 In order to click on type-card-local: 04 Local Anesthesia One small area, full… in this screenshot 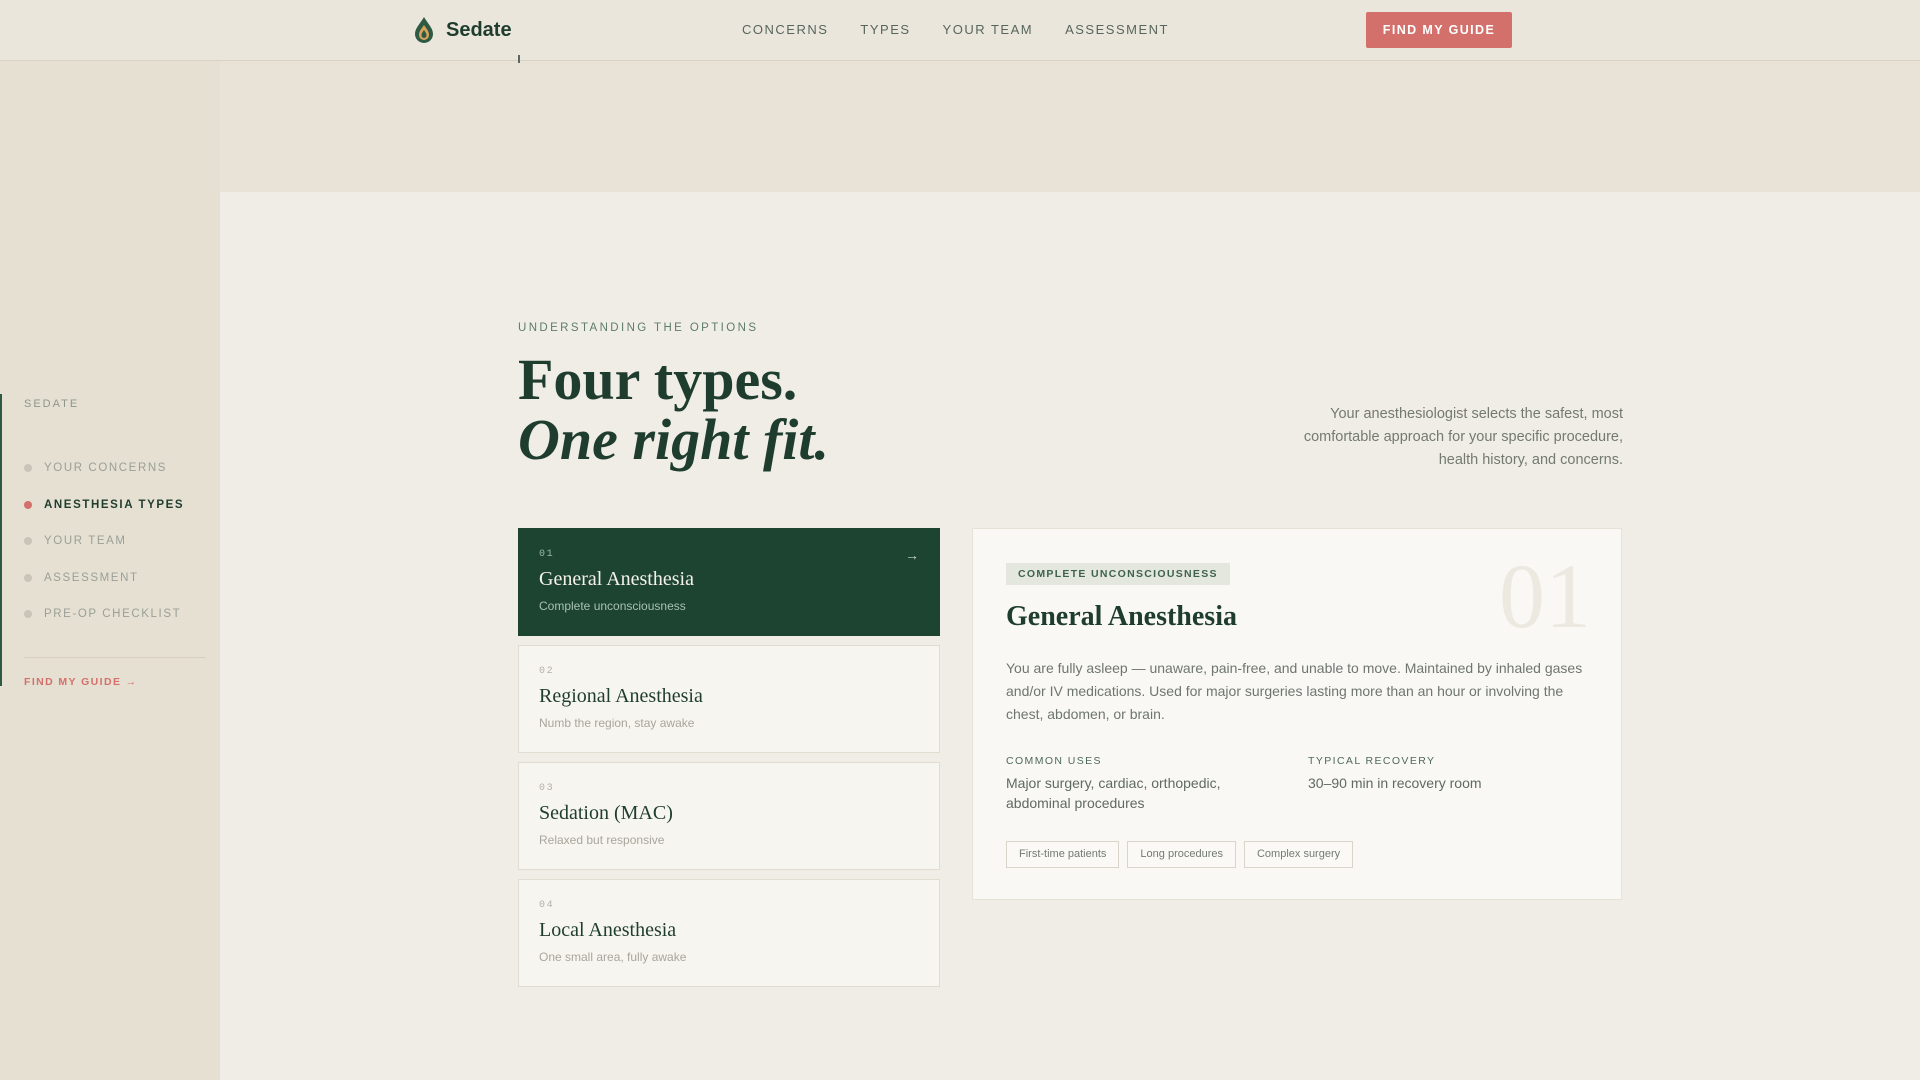, I will do `click(729, 933)`.